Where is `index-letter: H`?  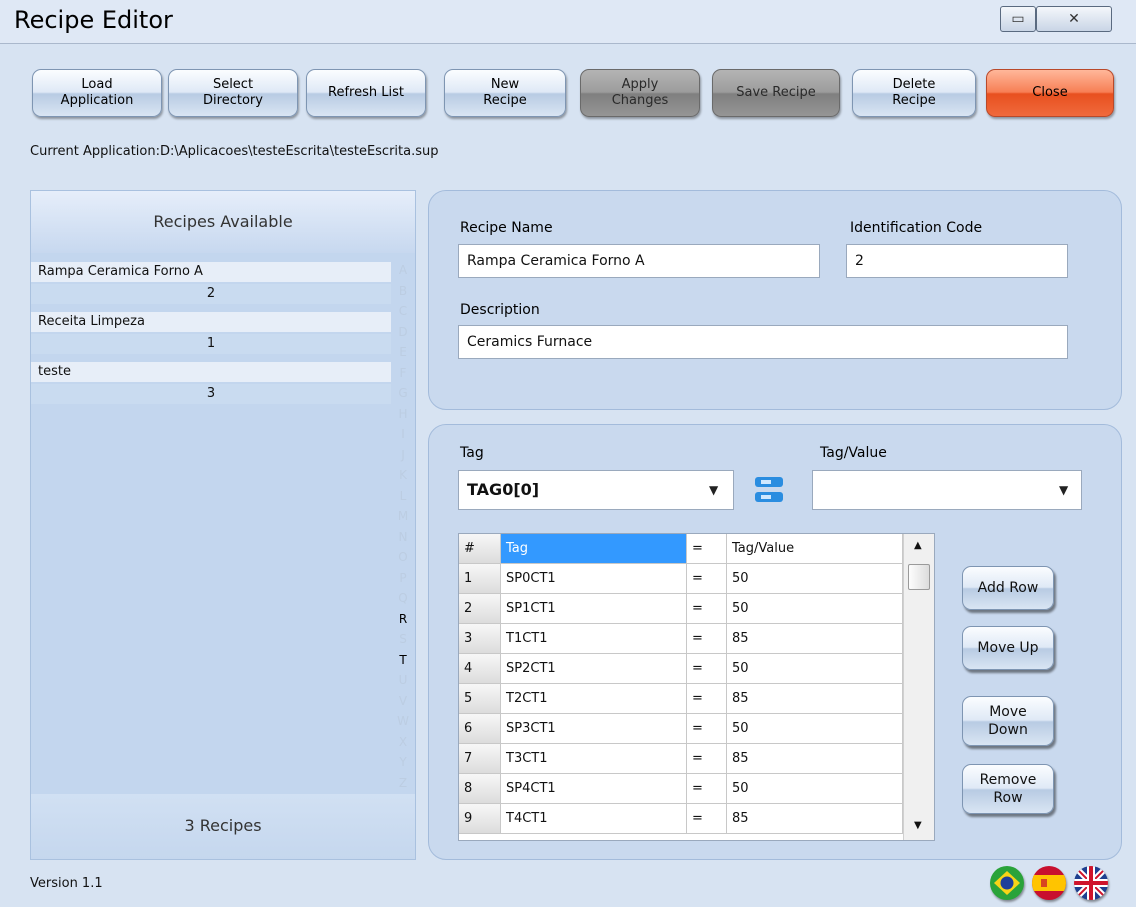
index-letter: H is located at coordinates (403, 414).